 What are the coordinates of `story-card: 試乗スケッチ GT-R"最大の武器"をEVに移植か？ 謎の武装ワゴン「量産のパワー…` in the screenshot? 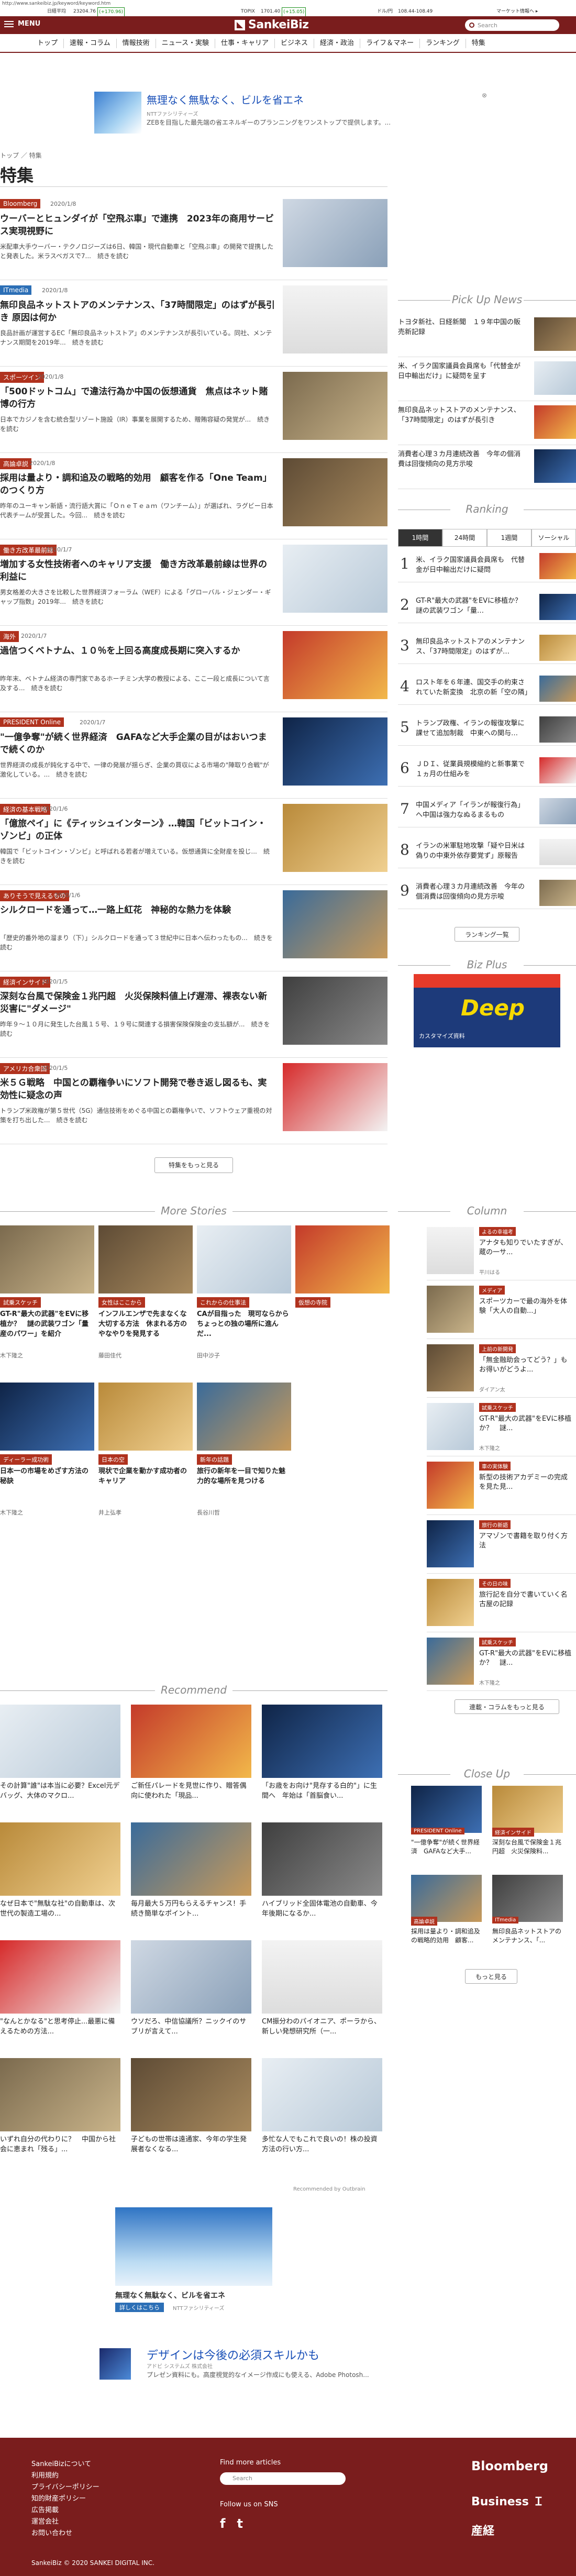 It's located at (47, 1304).